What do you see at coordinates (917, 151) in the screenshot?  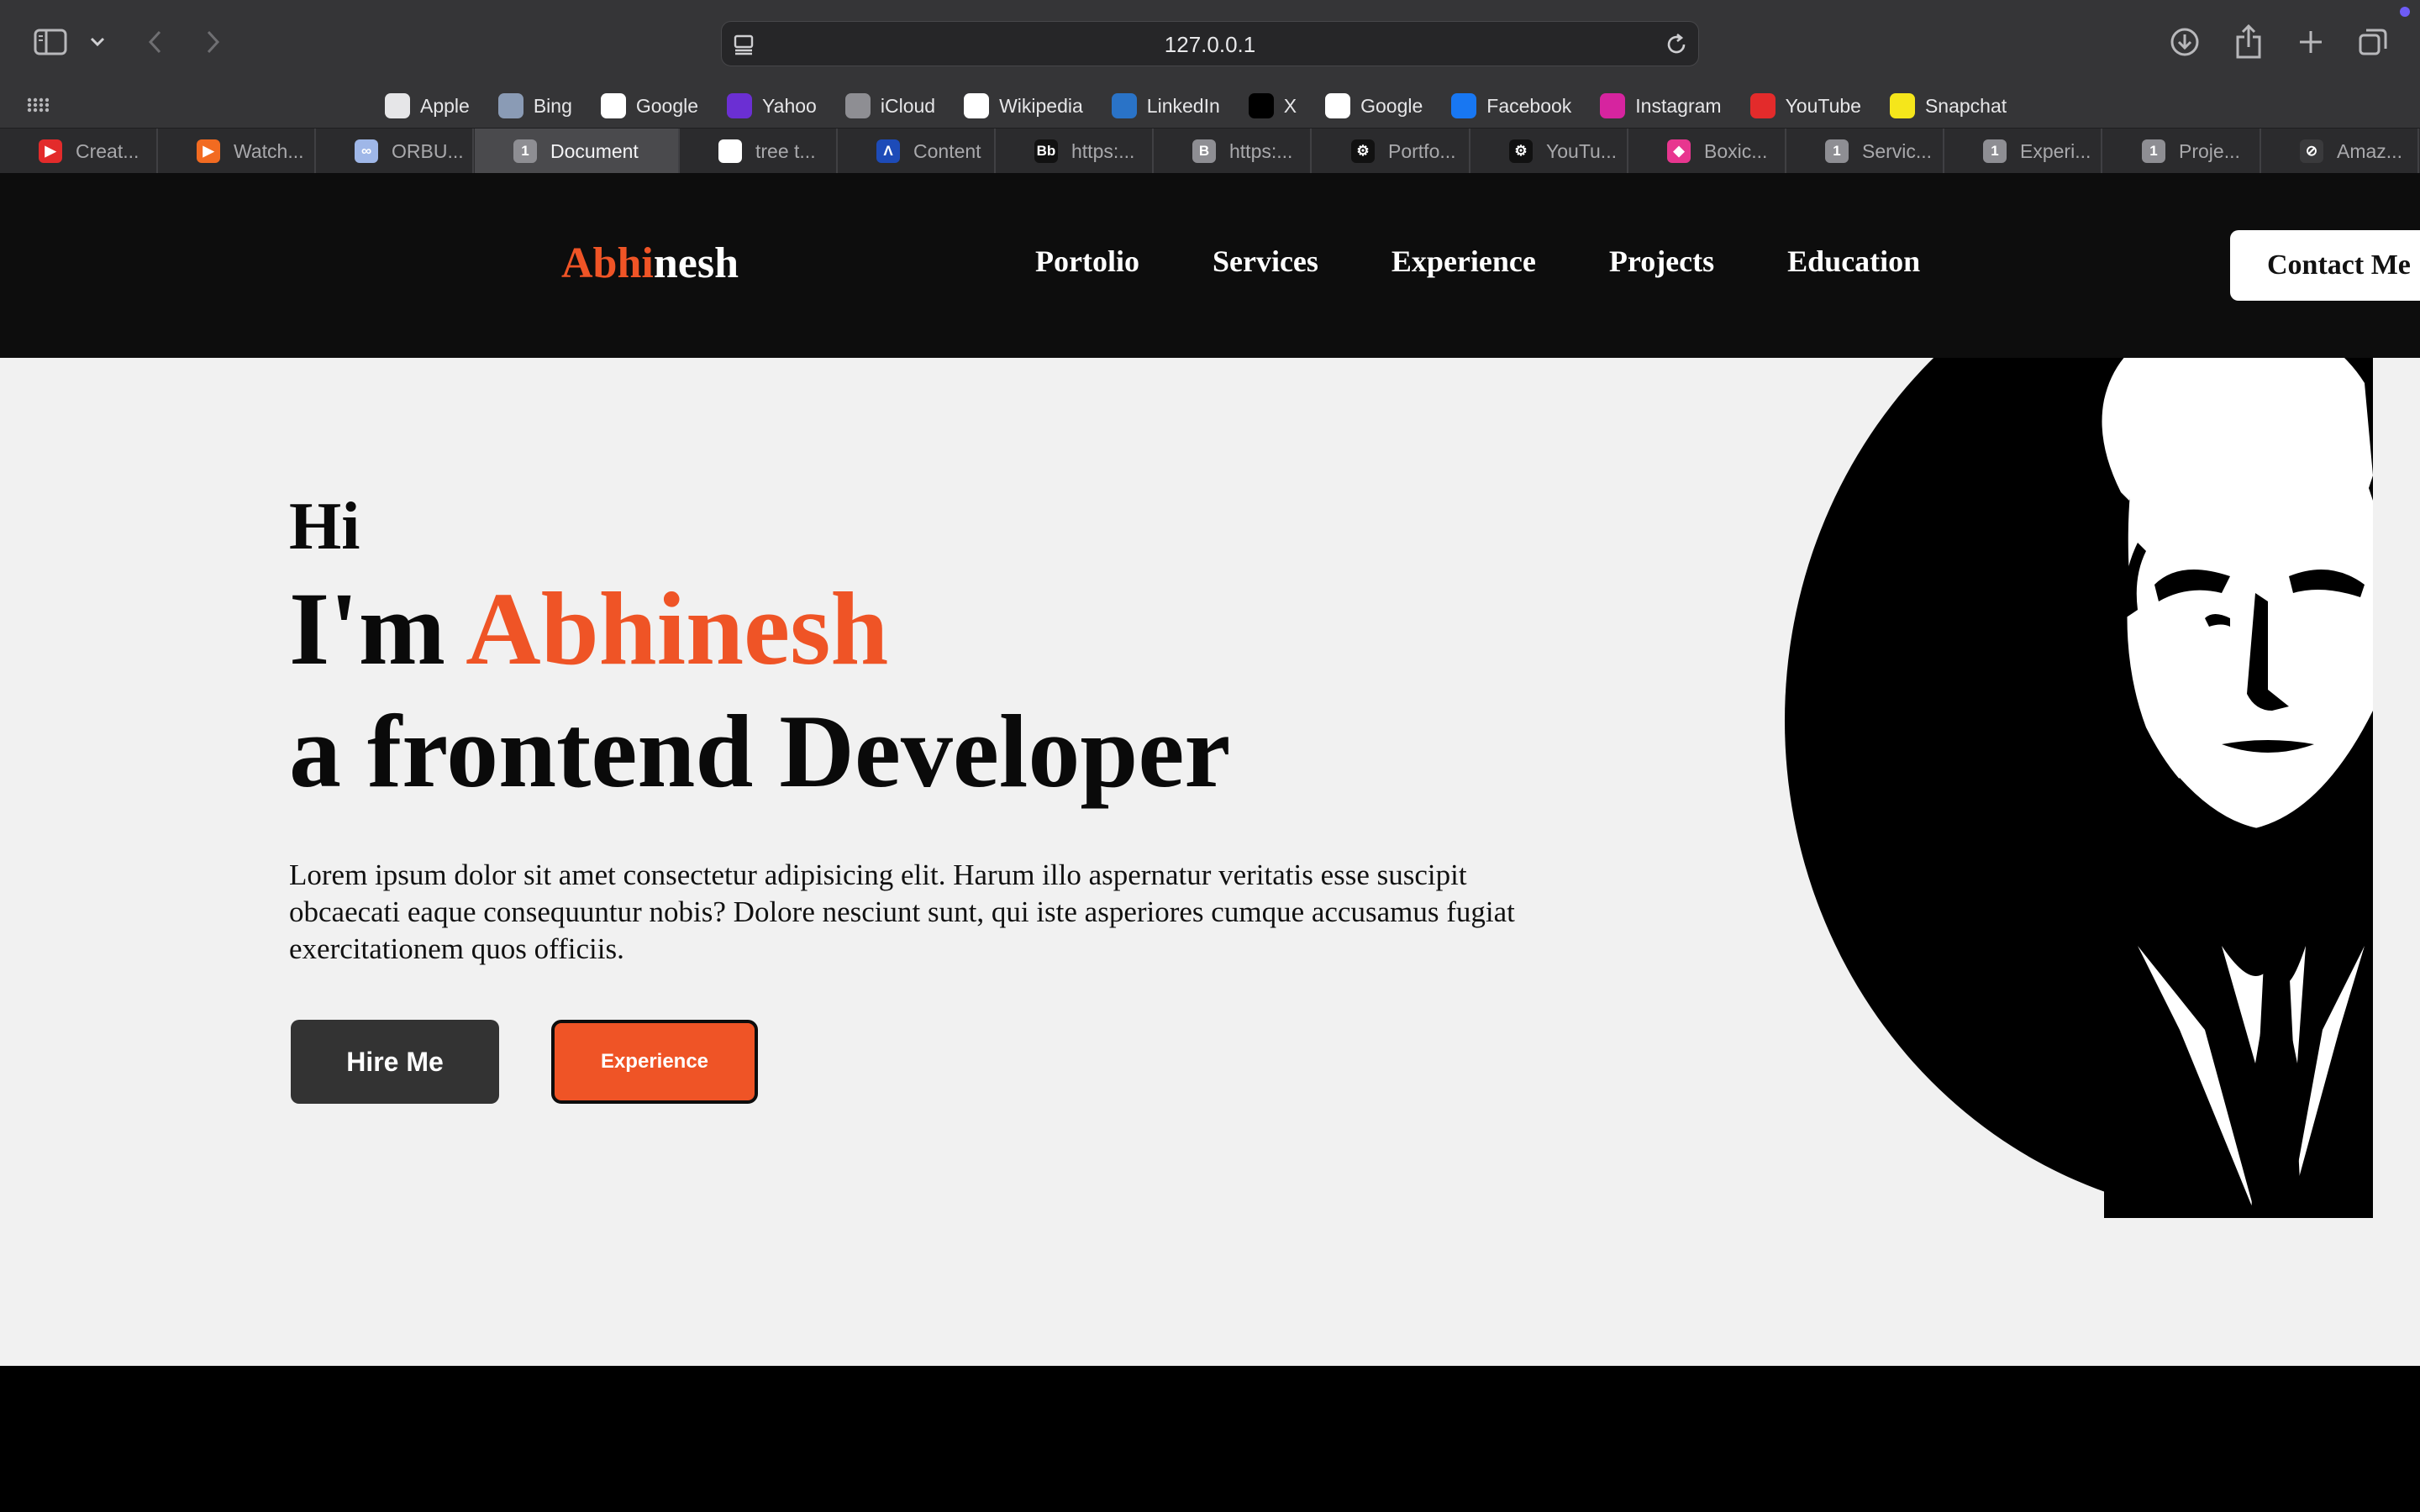 I see `browser-tab: Λ Content` at bounding box center [917, 151].